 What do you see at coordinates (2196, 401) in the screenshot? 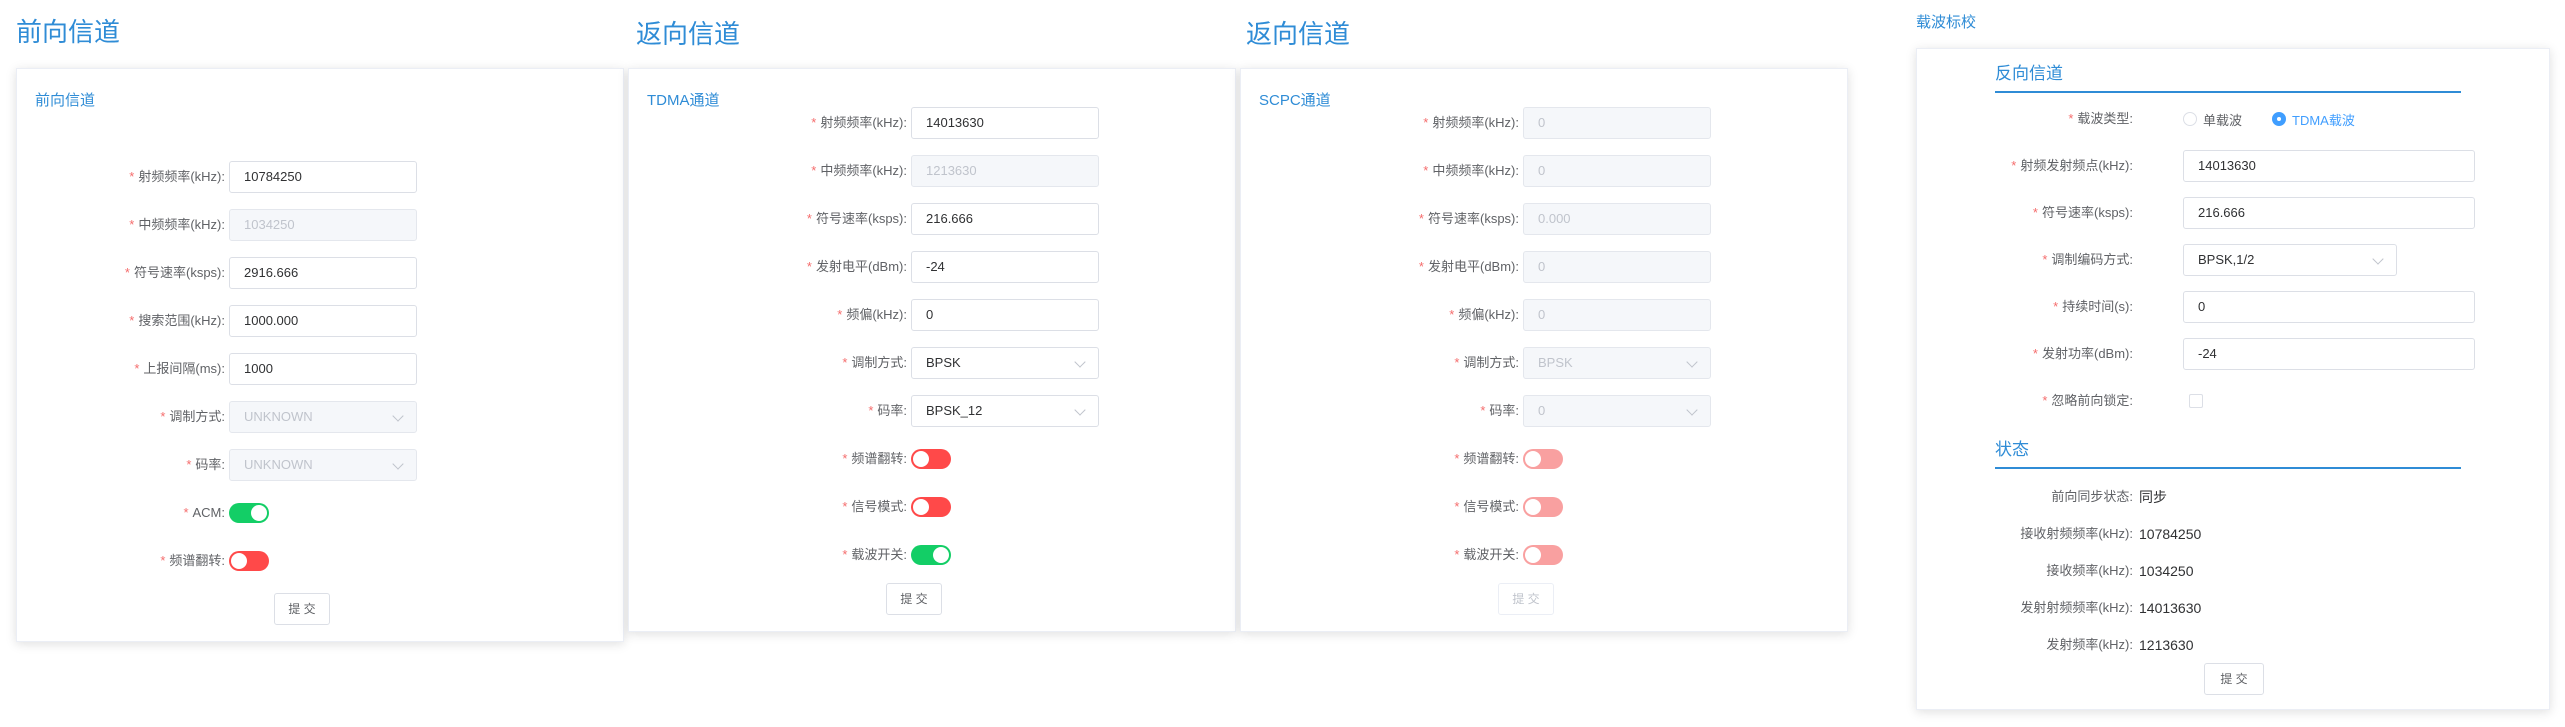
I see `ignore-lock-checkbox` at bounding box center [2196, 401].